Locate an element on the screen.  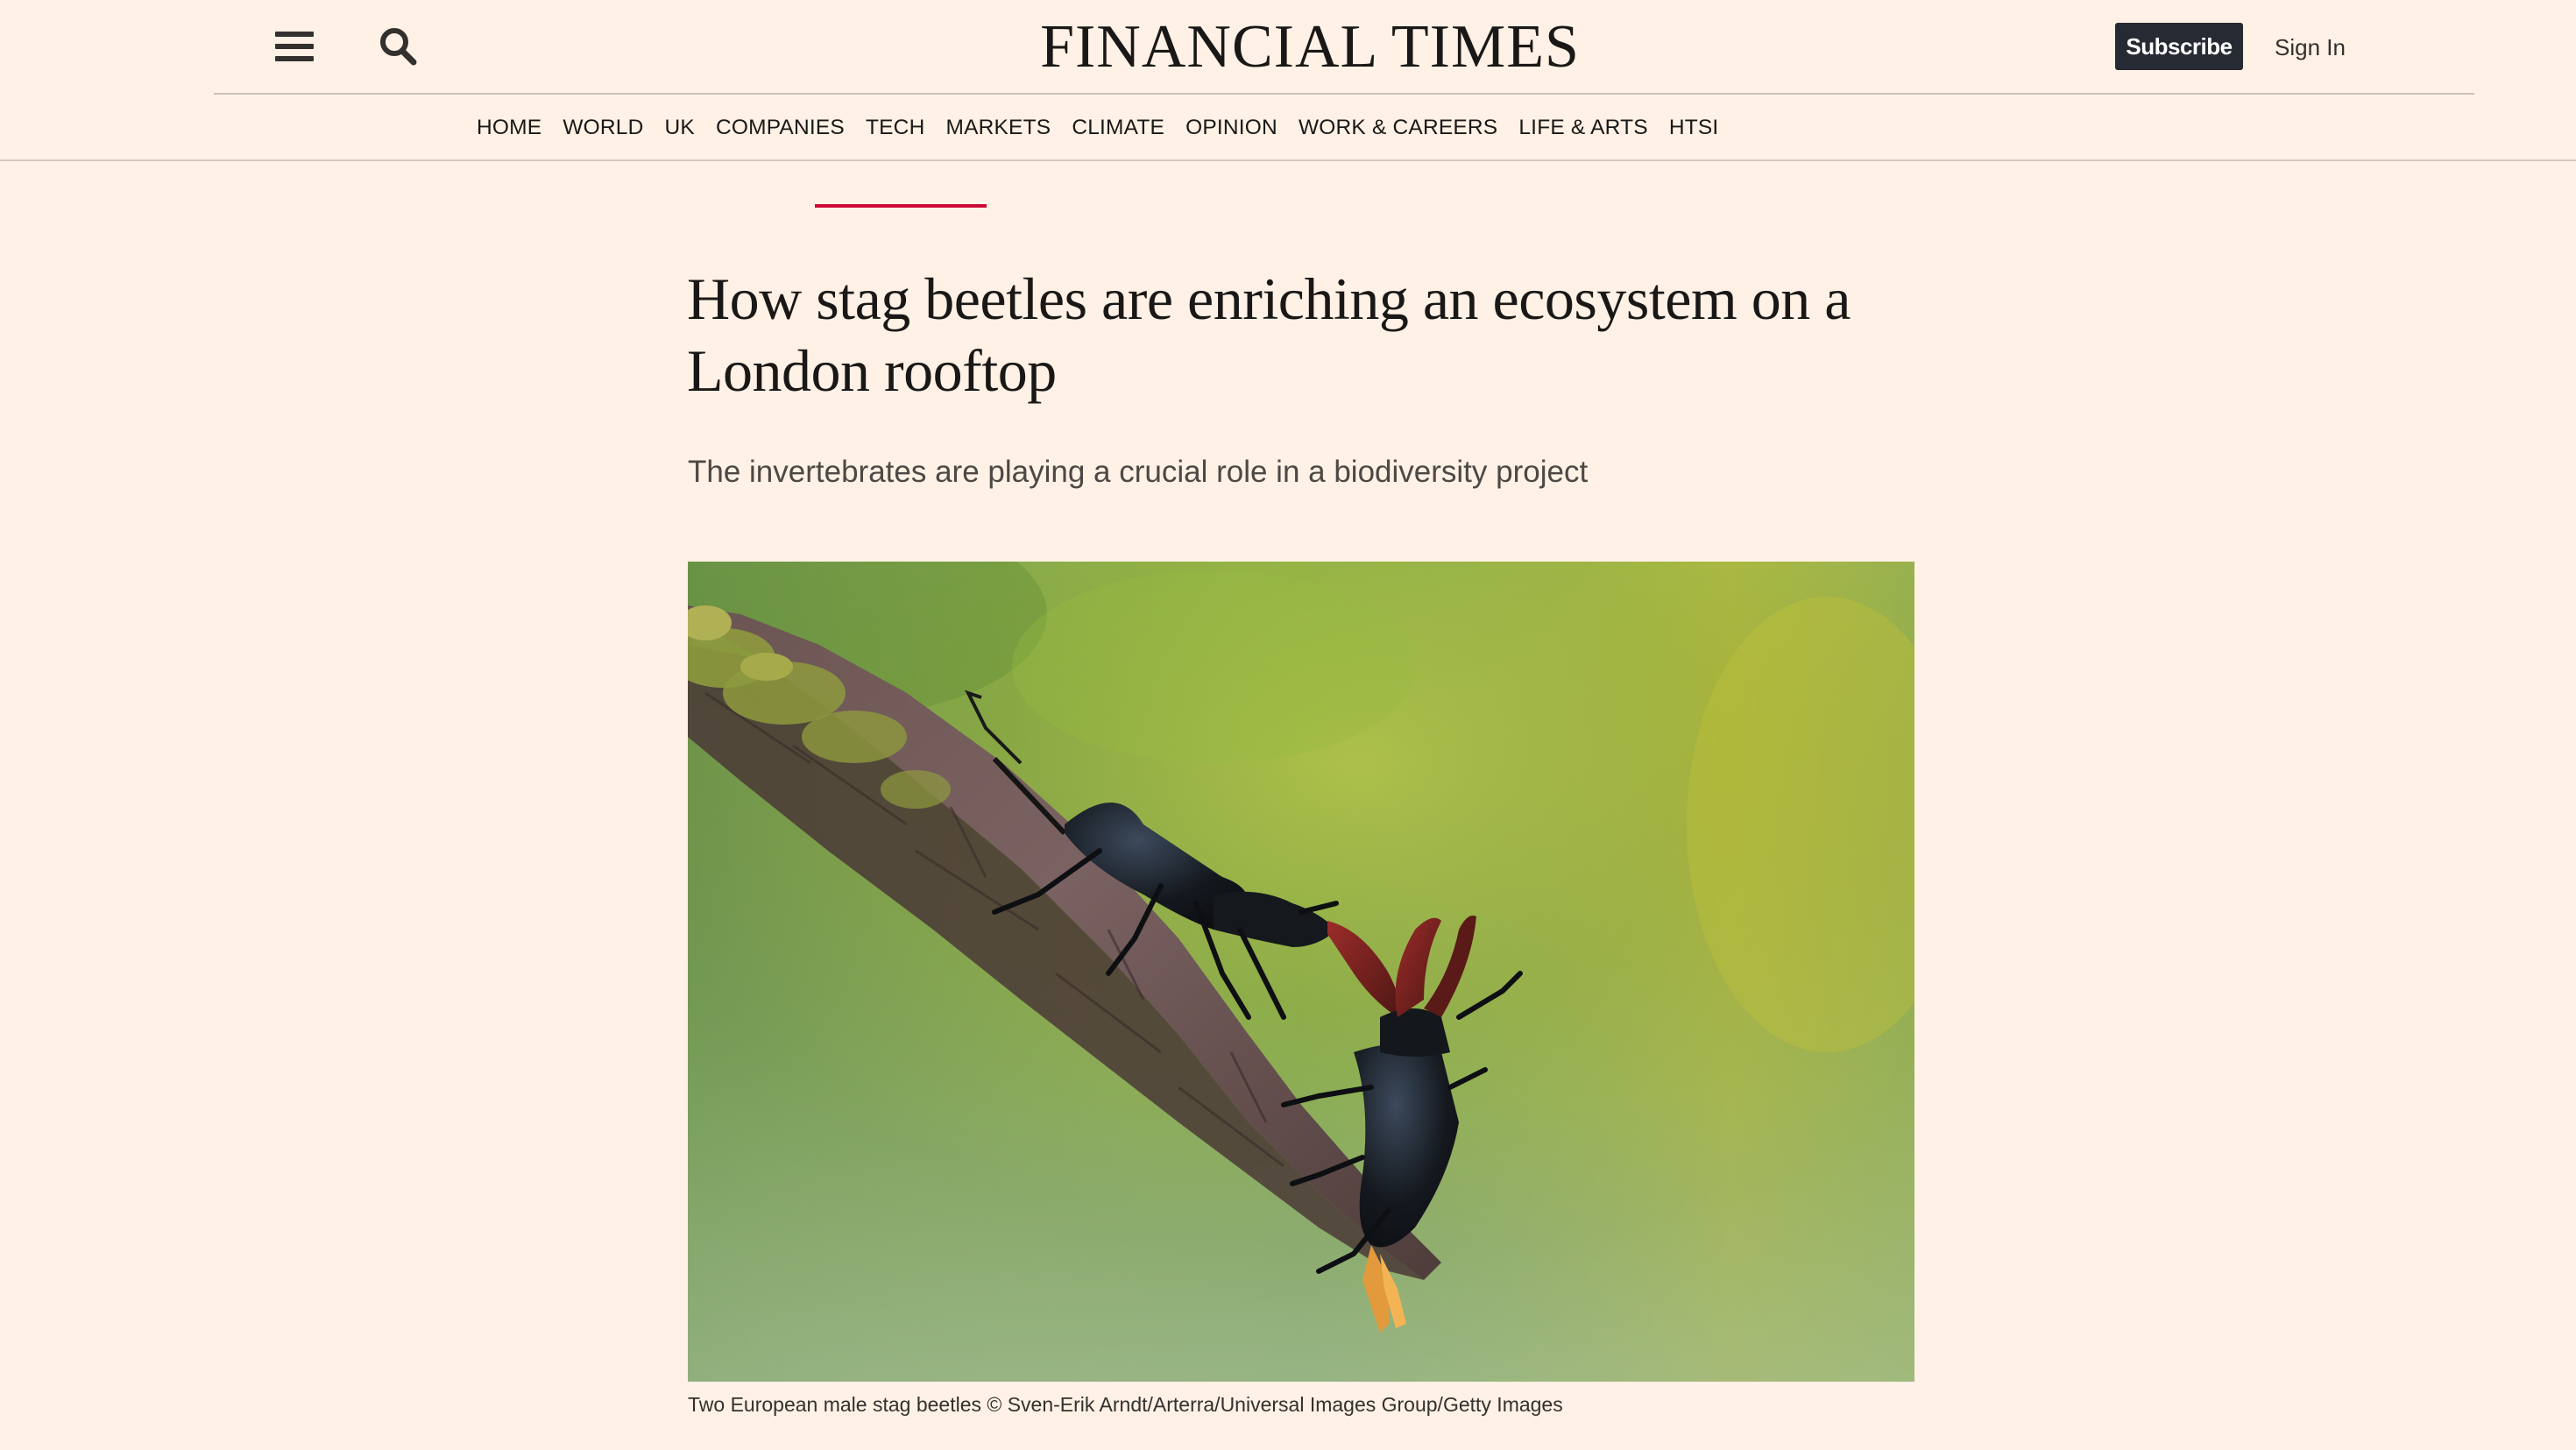
subscribe-button: Subscribe is located at coordinates (2179, 46).